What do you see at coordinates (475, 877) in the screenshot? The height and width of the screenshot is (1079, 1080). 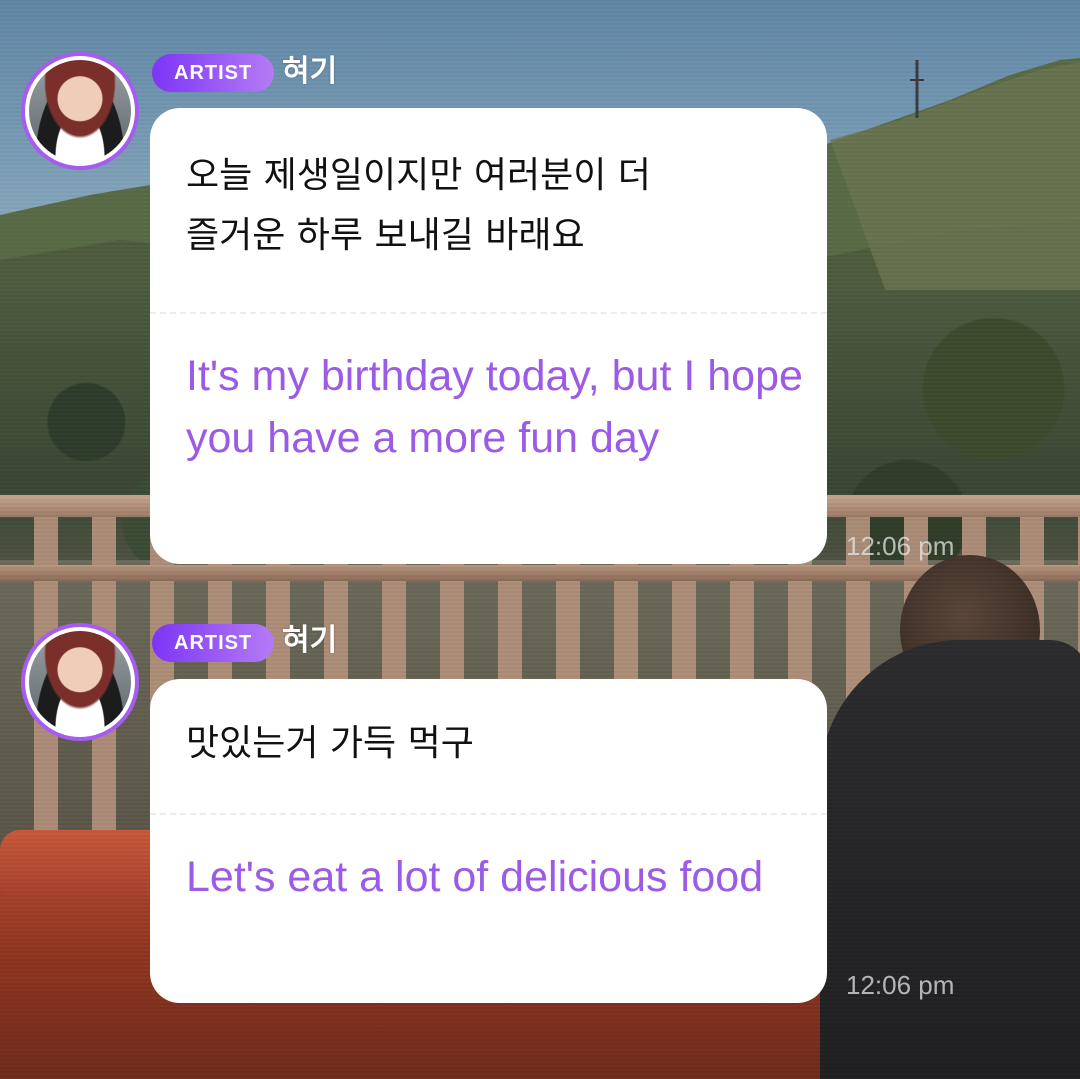 I see `translation-text: Let's eat a lot of delicious food` at bounding box center [475, 877].